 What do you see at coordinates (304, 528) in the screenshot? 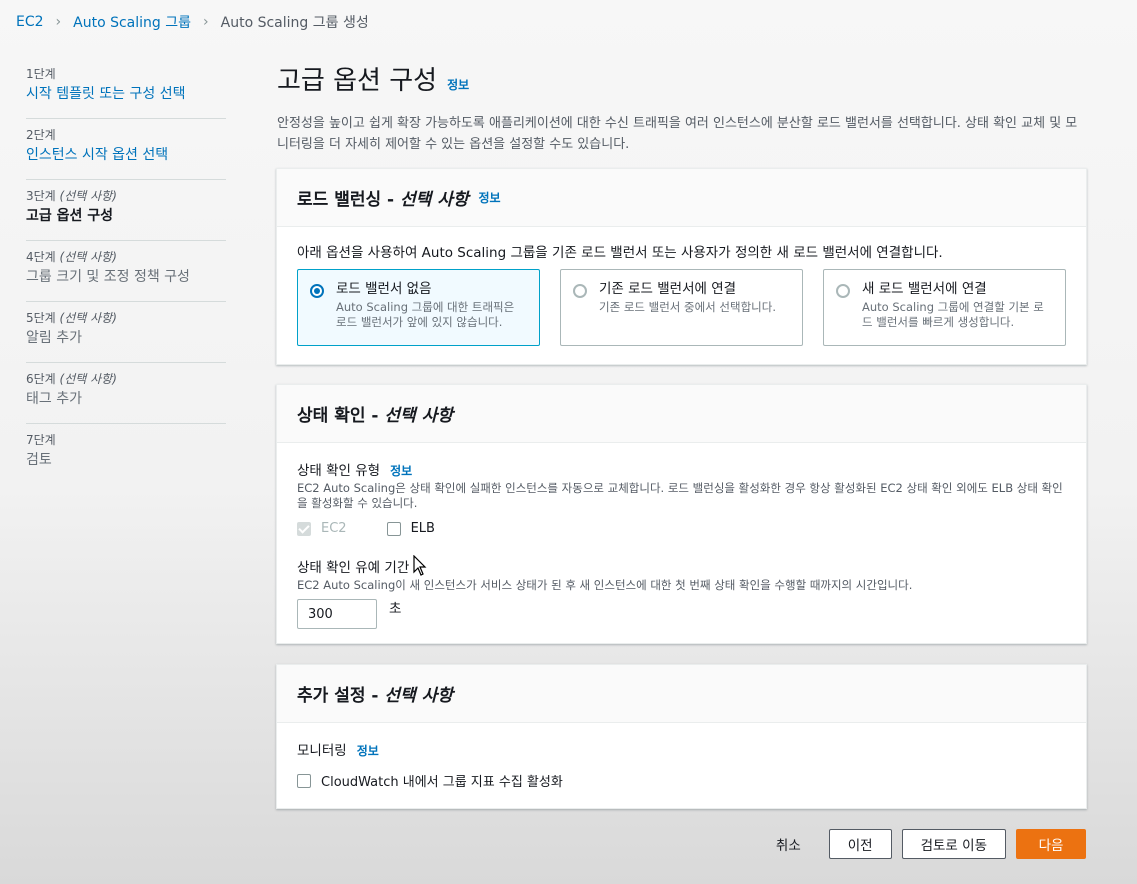
I see `checkbox-checked-icon` at bounding box center [304, 528].